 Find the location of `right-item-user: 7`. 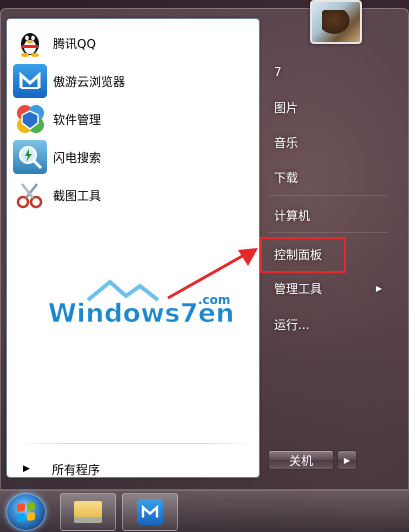

right-item-user: 7 is located at coordinates (322, 72).